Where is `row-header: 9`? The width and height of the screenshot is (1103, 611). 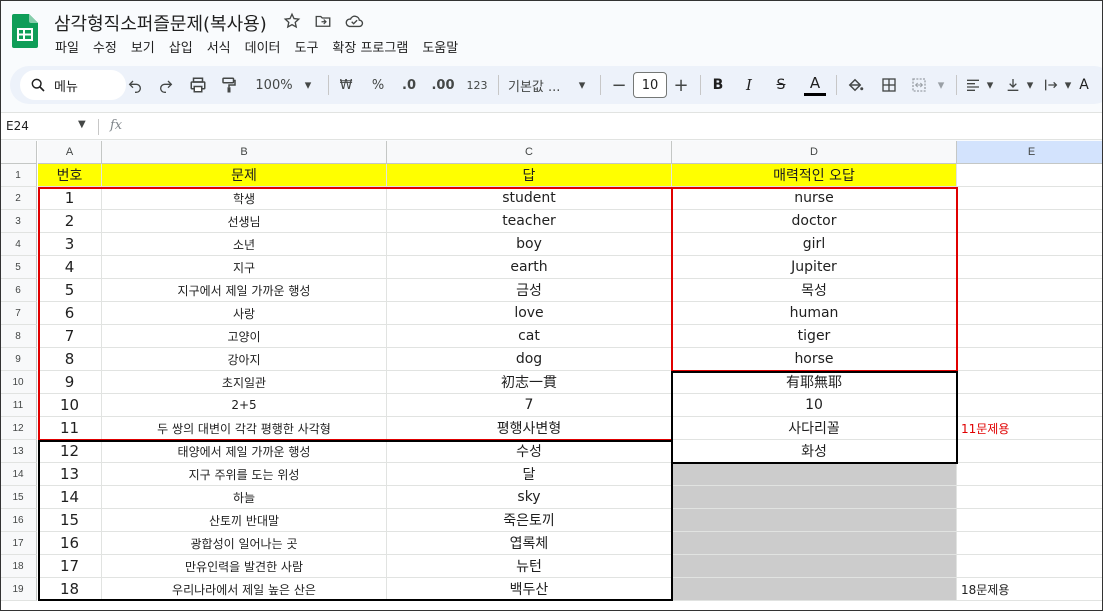
row-header: 9 is located at coordinates (18, 359).